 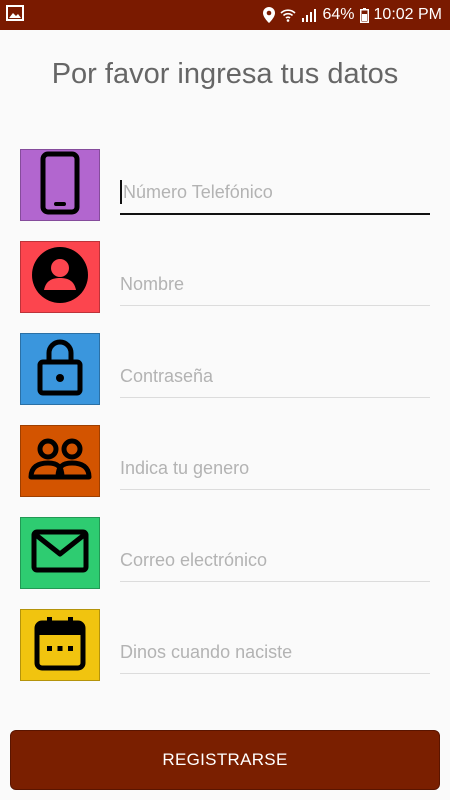 I want to click on mail-icon, so click(x=60, y=553).